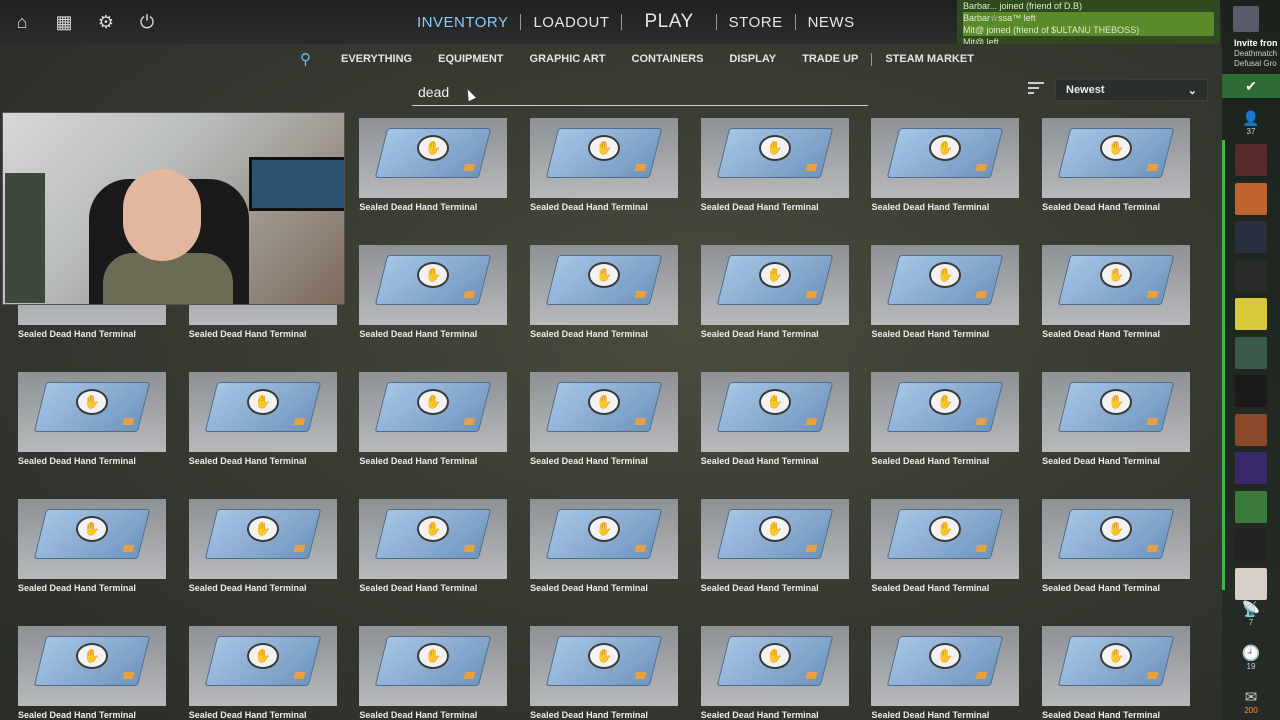 The image size is (1280, 720). What do you see at coordinates (1251, 657) in the screenshot?
I see `history-button: 🕘 19` at bounding box center [1251, 657].